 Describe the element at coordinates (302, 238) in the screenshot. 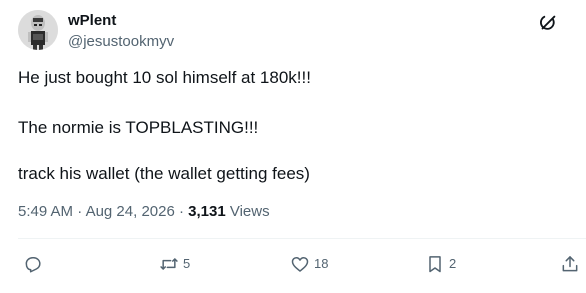

I see `divider` at that location.